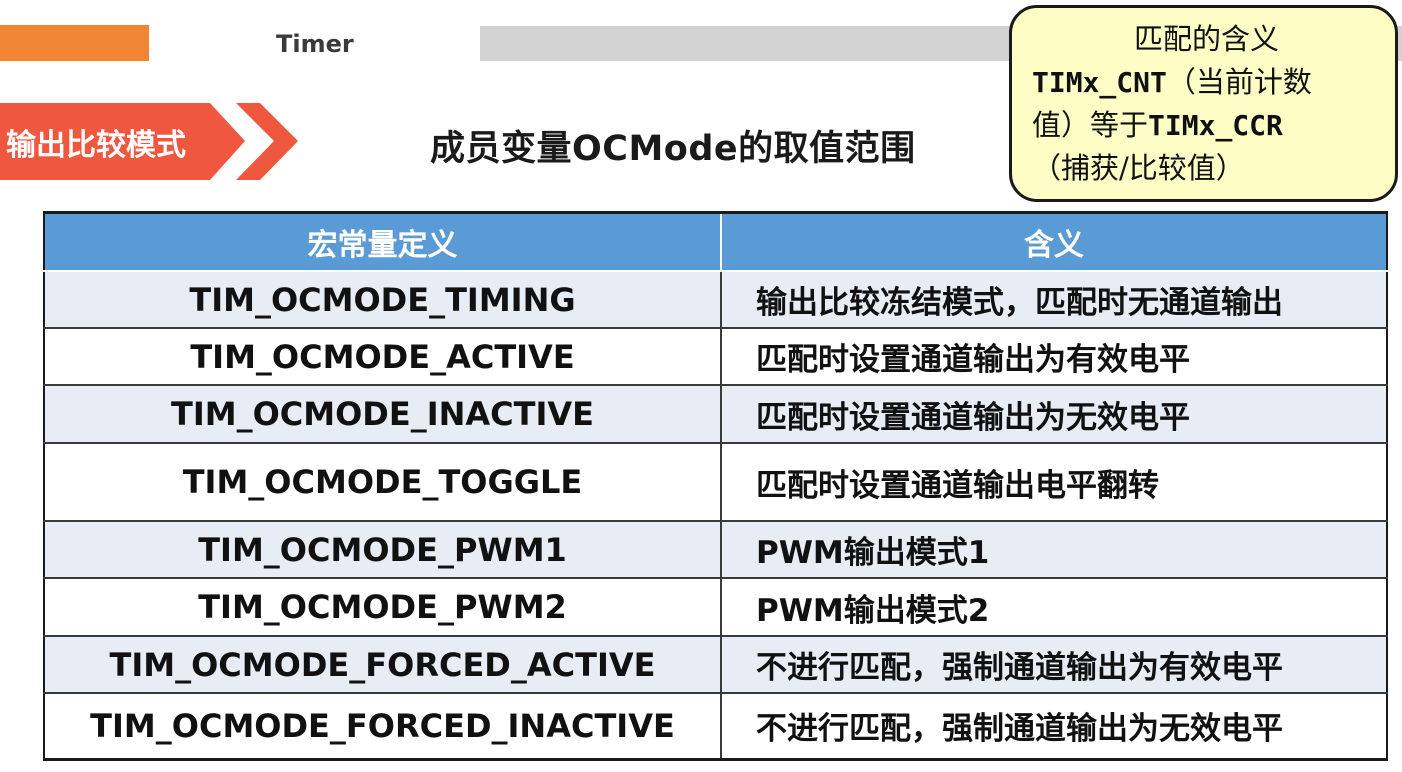 The width and height of the screenshot is (1402, 772). What do you see at coordinates (96, 145) in the screenshot?
I see `section-tag-label: 输出比较模式` at bounding box center [96, 145].